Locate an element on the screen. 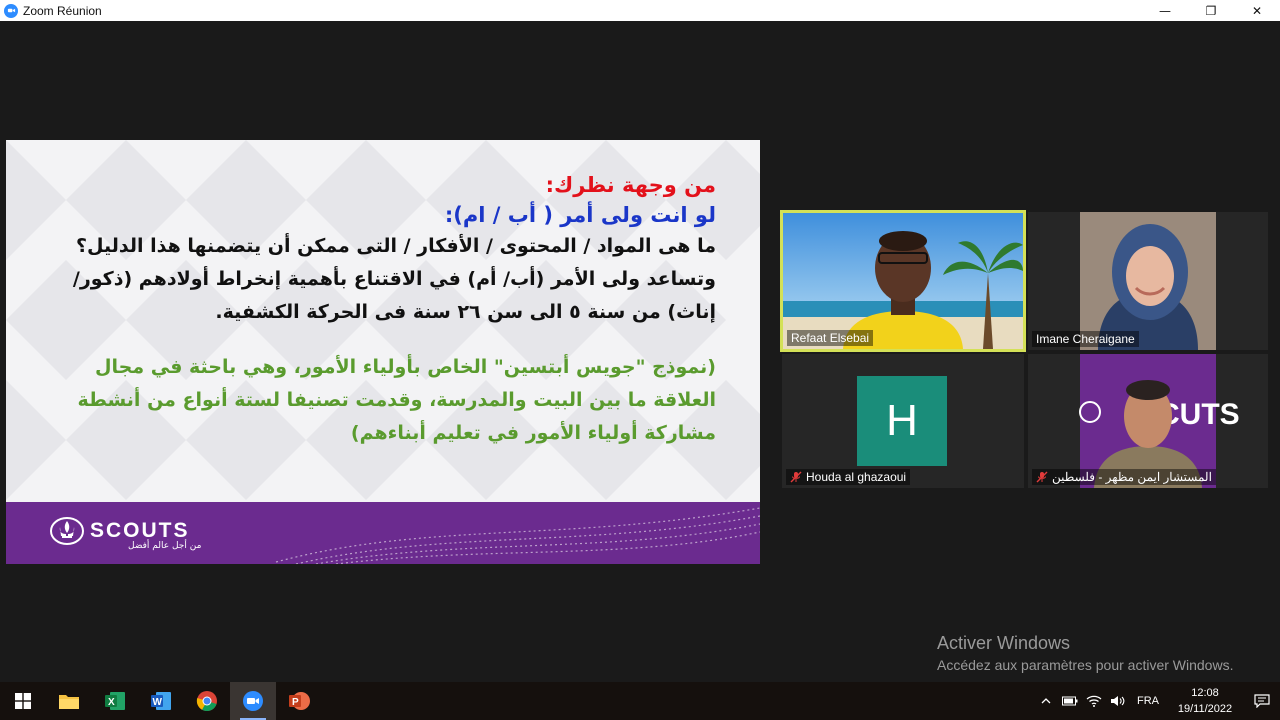 The width and height of the screenshot is (1280, 720). participant-tile: SCUTS المستشار ايمن مظهر - فلسطين is located at coordinates (1148, 421).